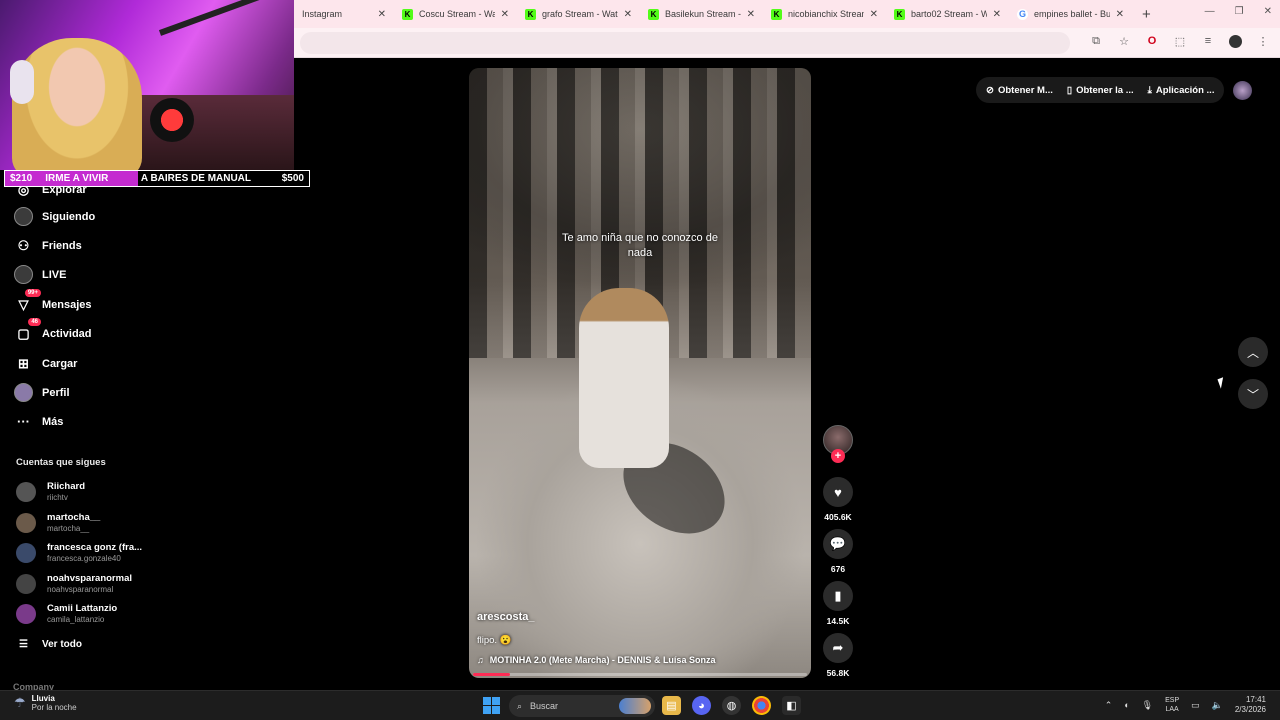  I want to click on next-video-button: ﹀, so click(1253, 394).